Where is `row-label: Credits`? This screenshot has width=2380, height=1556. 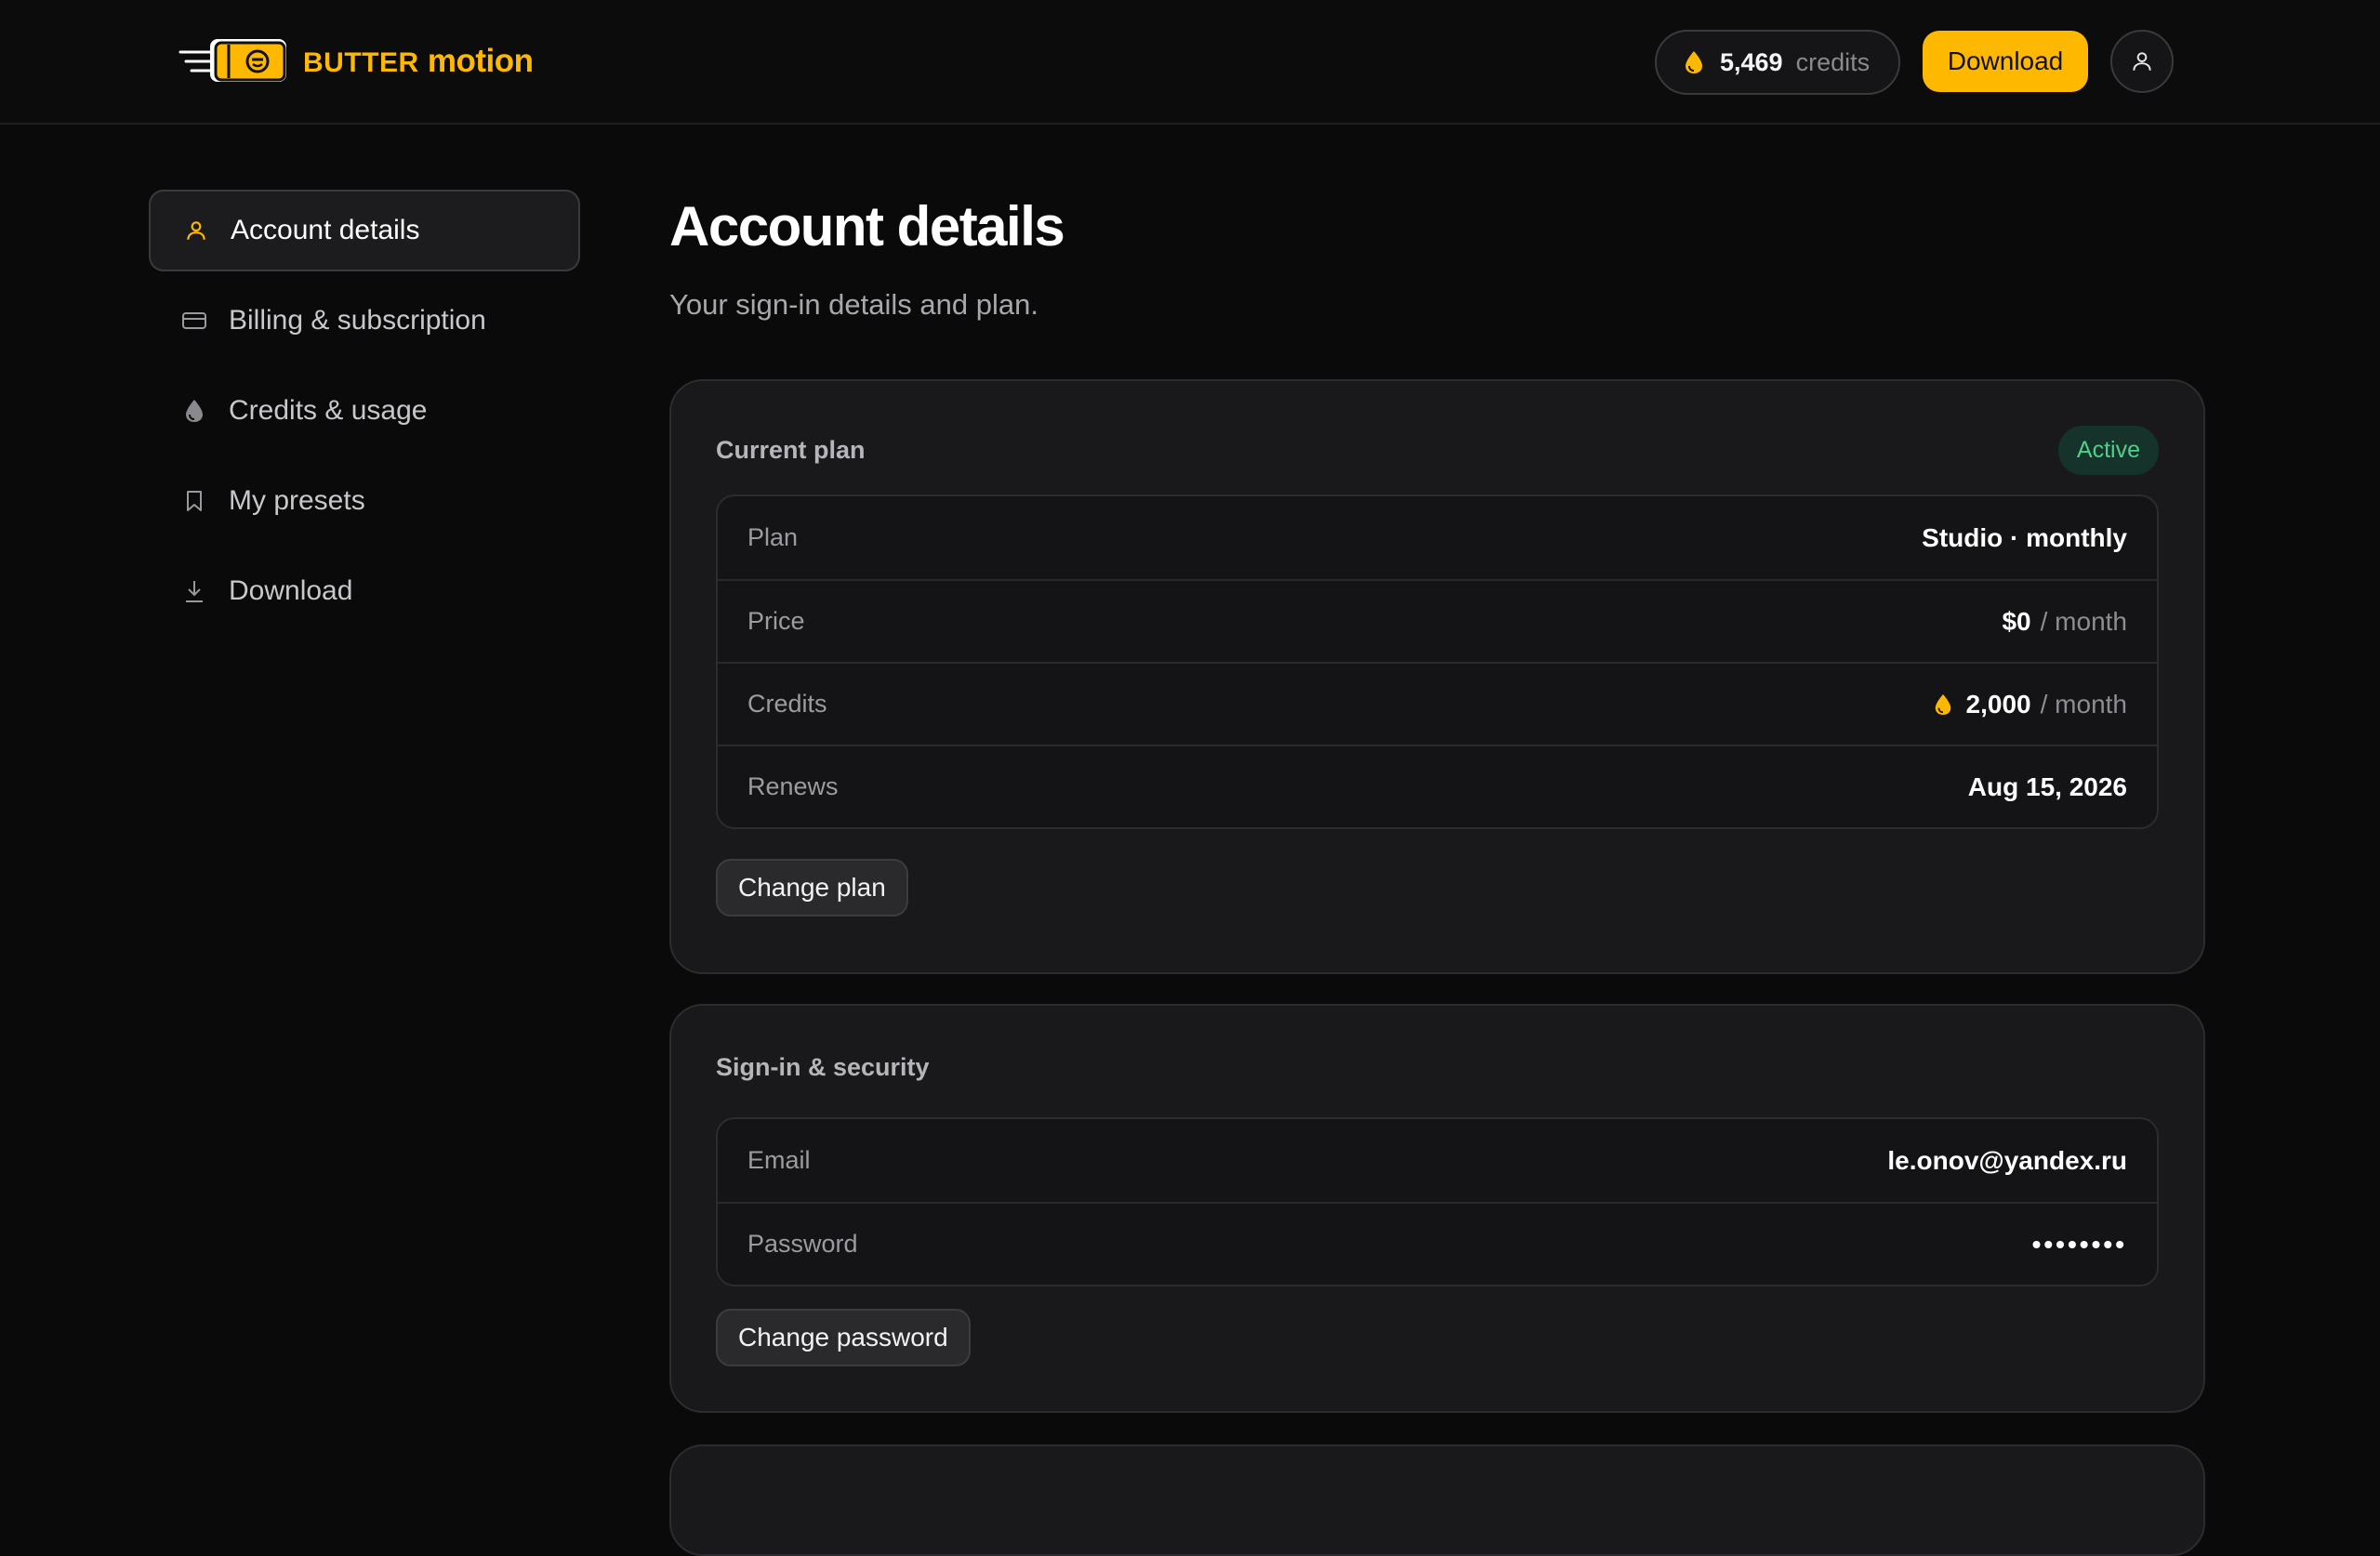 row-label: Credits is located at coordinates (787, 704).